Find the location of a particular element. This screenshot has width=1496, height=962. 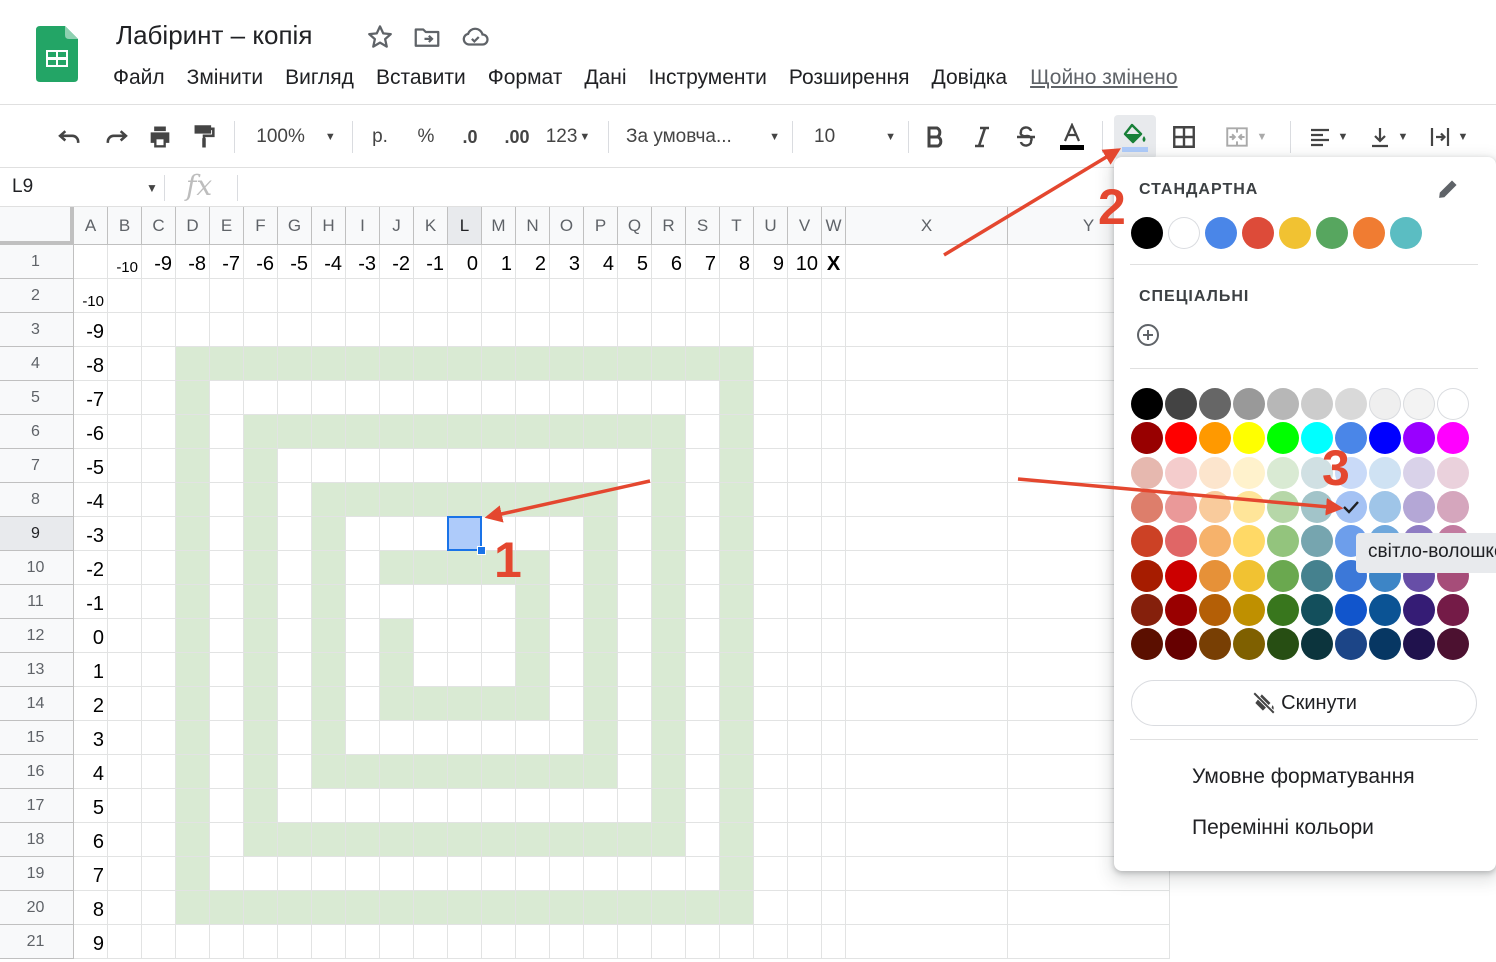

cell-o21 is located at coordinates (567, 942).